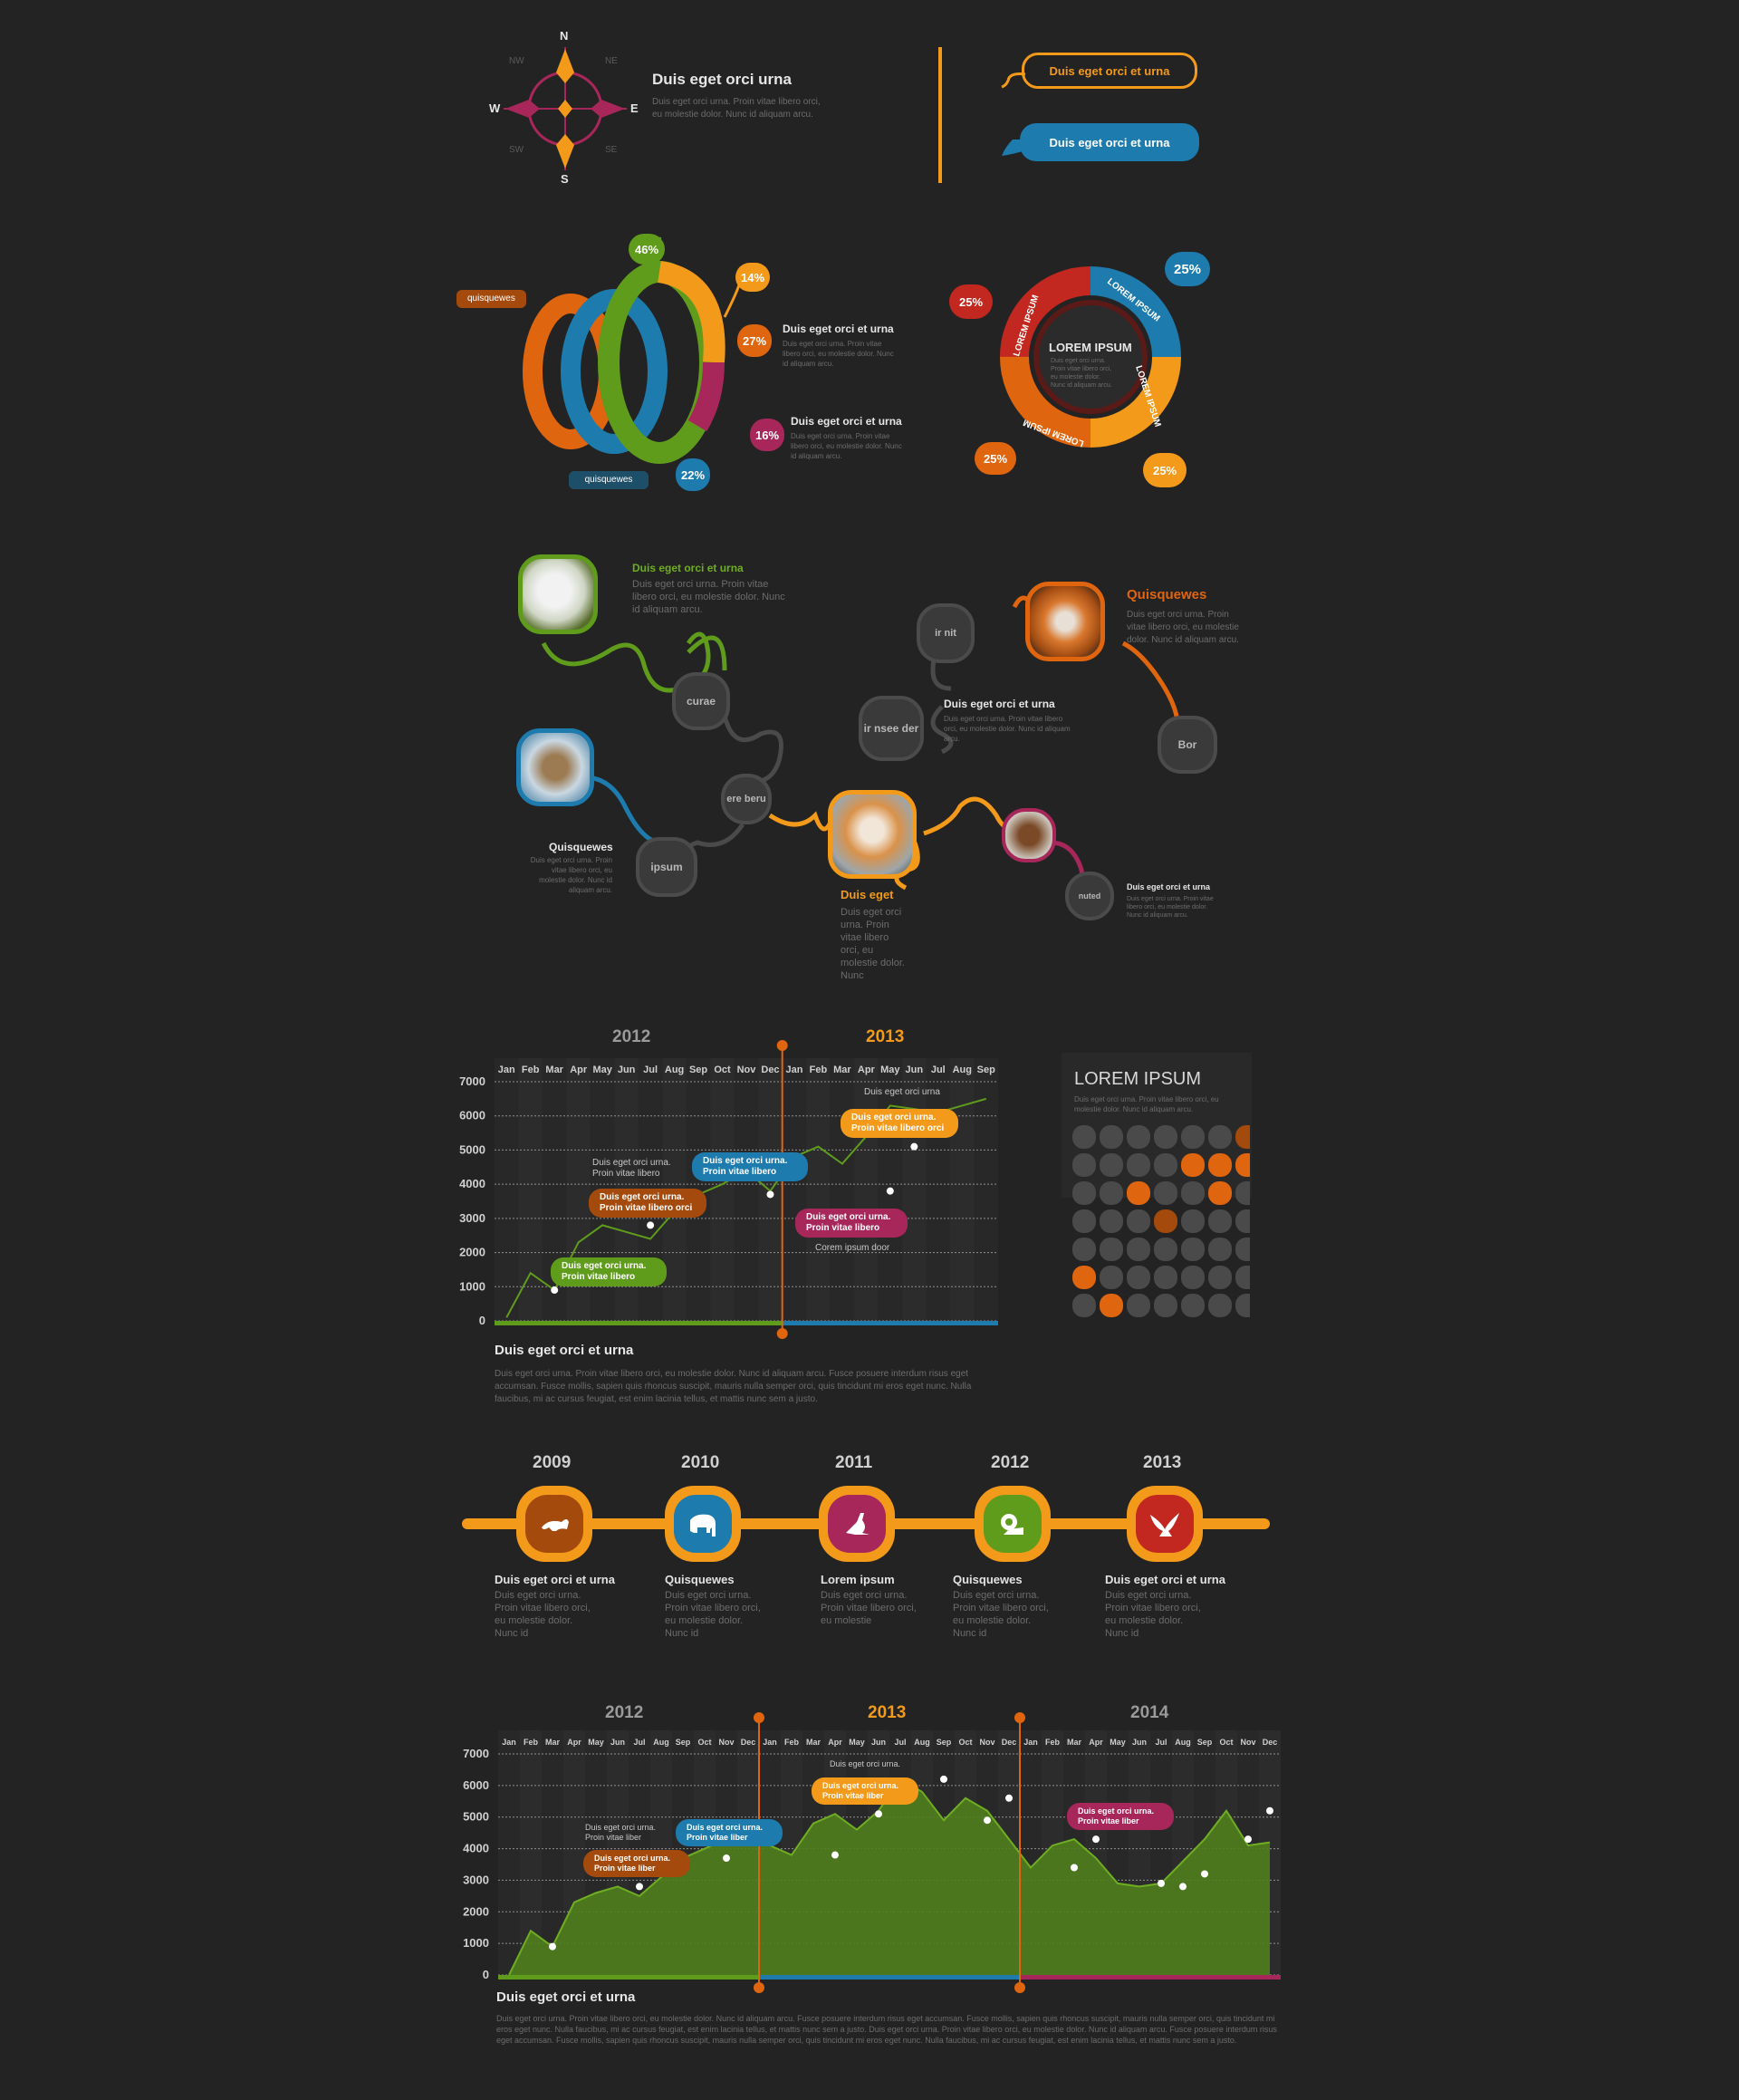  I want to click on dot-grid, so click(1161, 1221).